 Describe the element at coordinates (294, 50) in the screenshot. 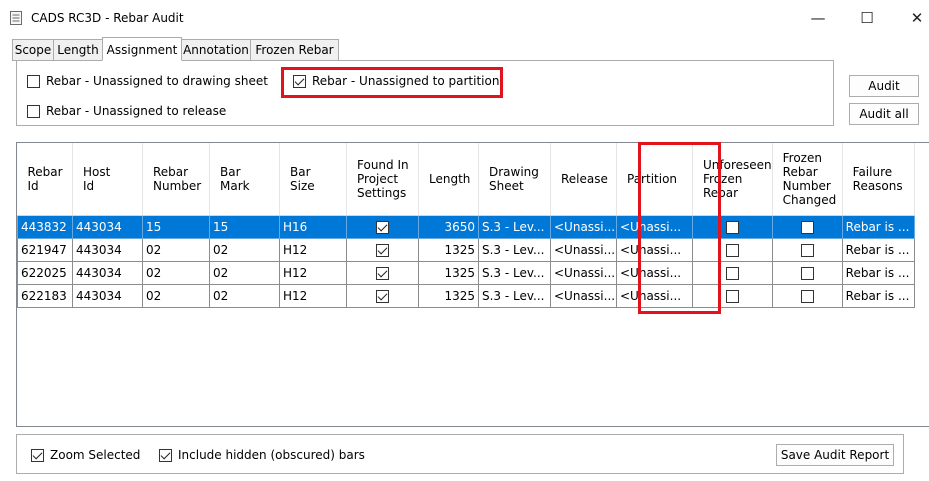

I see `tab-frozen-rebar: Frozen Rebar` at that location.